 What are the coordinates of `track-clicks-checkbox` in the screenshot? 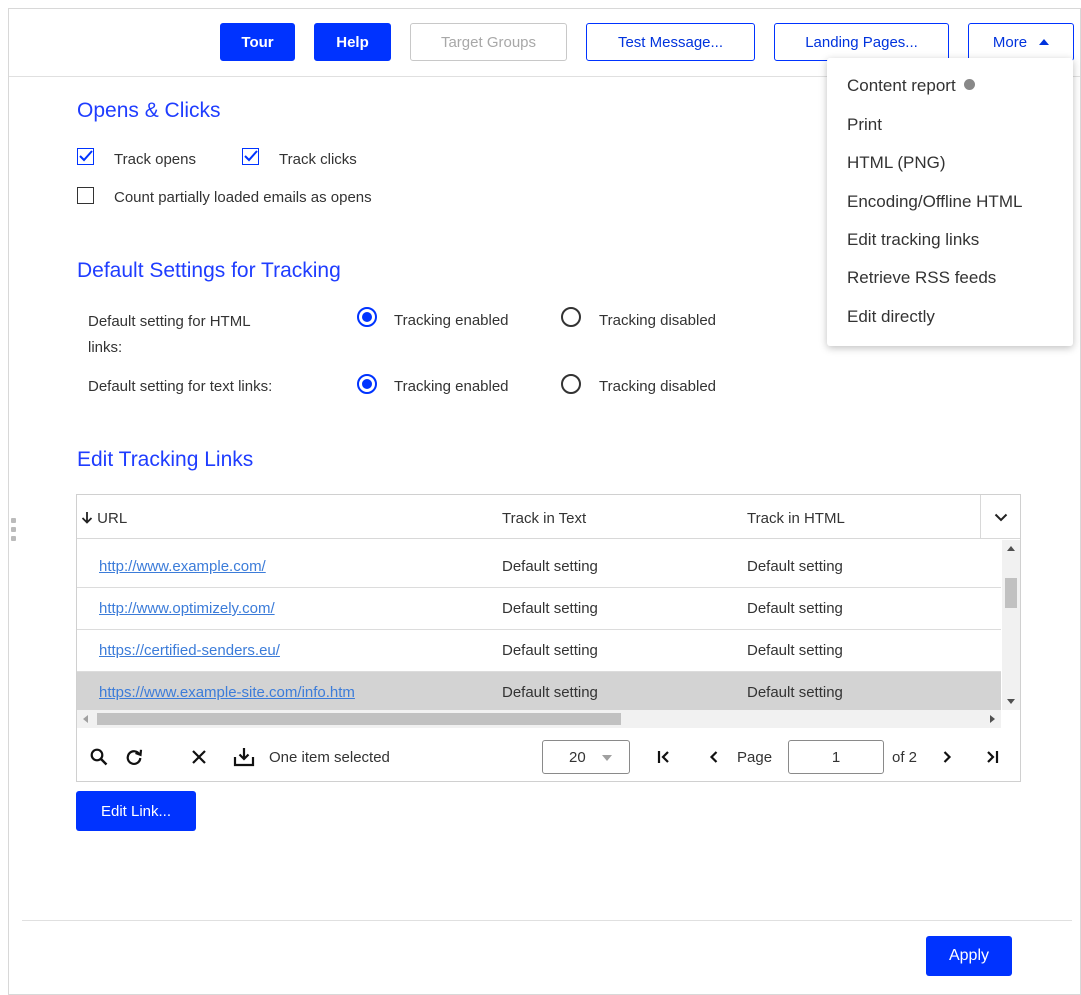 It's located at (250, 156).